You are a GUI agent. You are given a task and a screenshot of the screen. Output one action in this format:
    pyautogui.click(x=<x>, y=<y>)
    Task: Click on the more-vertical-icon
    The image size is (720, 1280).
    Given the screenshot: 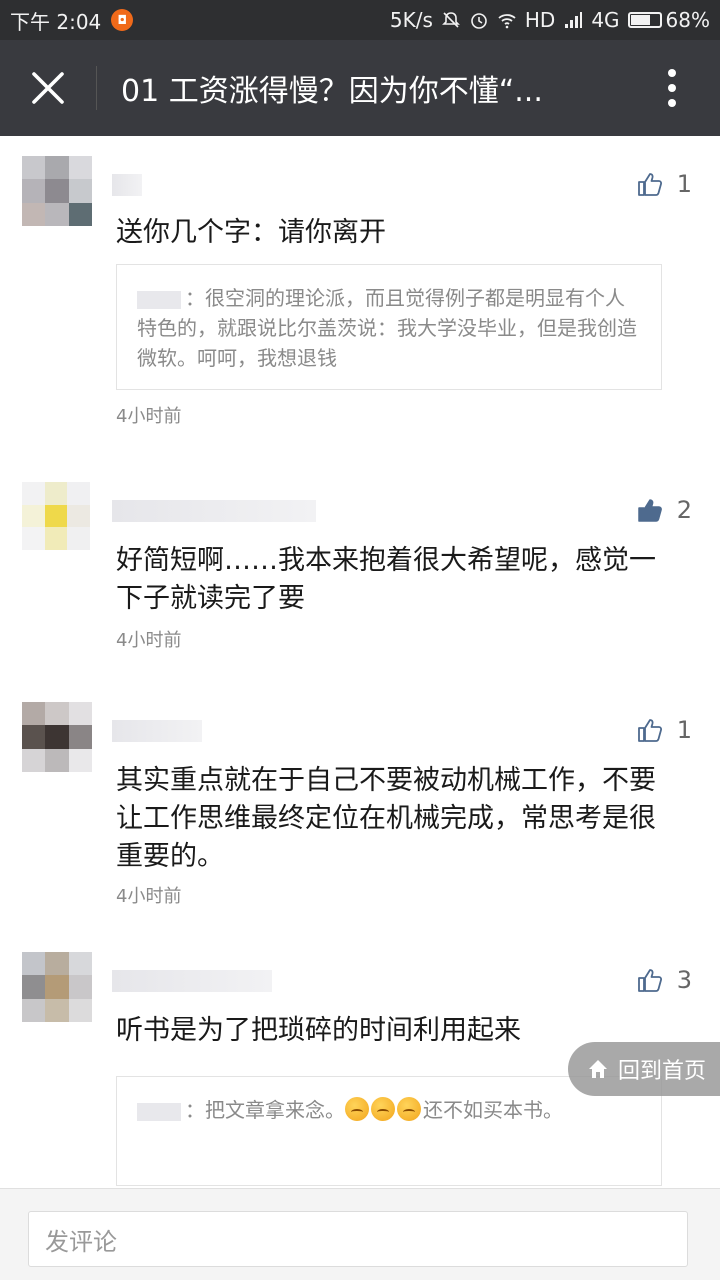 What is the action you would take?
    pyautogui.click(x=672, y=88)
    